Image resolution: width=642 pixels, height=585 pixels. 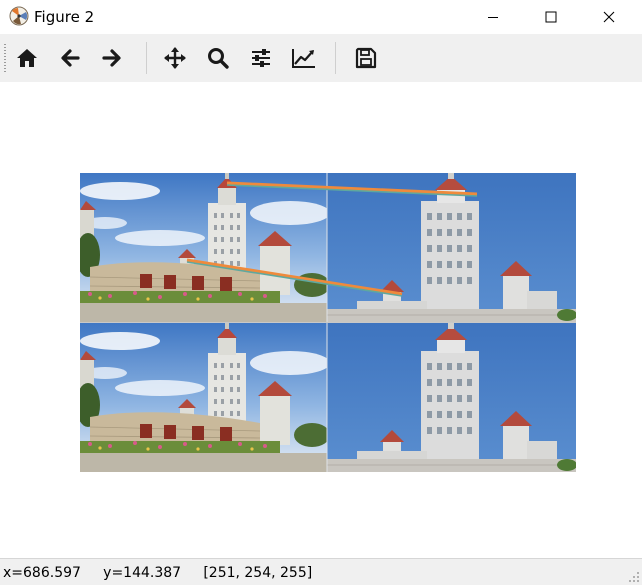 What do you see at coordinates (634, 577) in the screenshot?
I see `resize-grip-icon` at bounding box center [634, 577].